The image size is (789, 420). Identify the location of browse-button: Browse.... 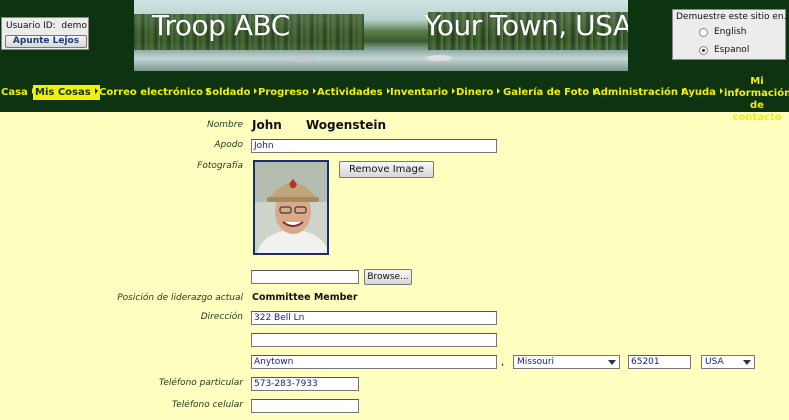
(388, 277).